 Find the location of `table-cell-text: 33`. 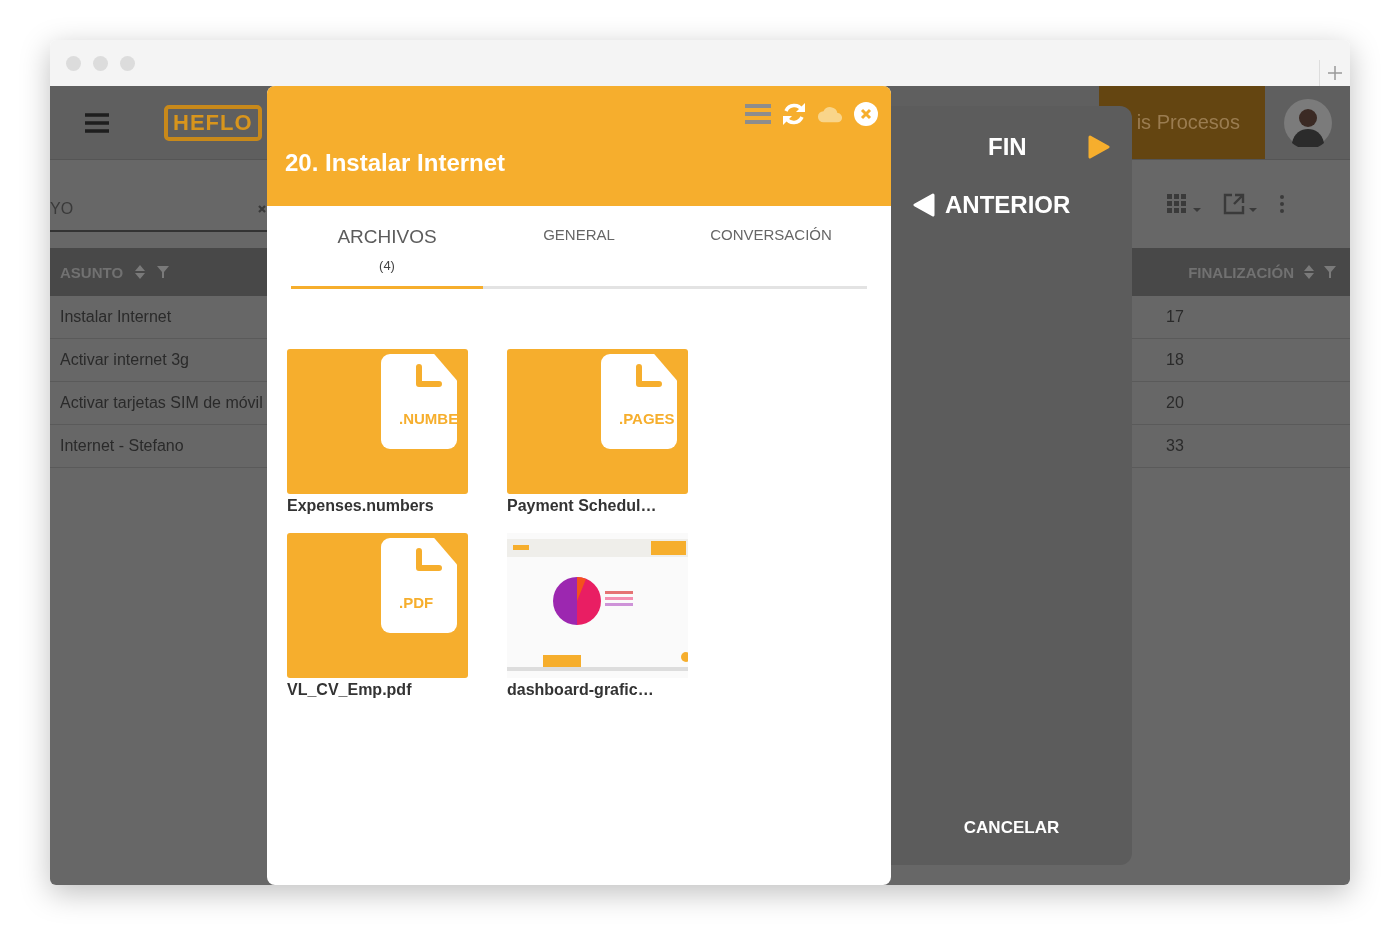

table-cell-text: 33 is located at coordinates (1175, 446).